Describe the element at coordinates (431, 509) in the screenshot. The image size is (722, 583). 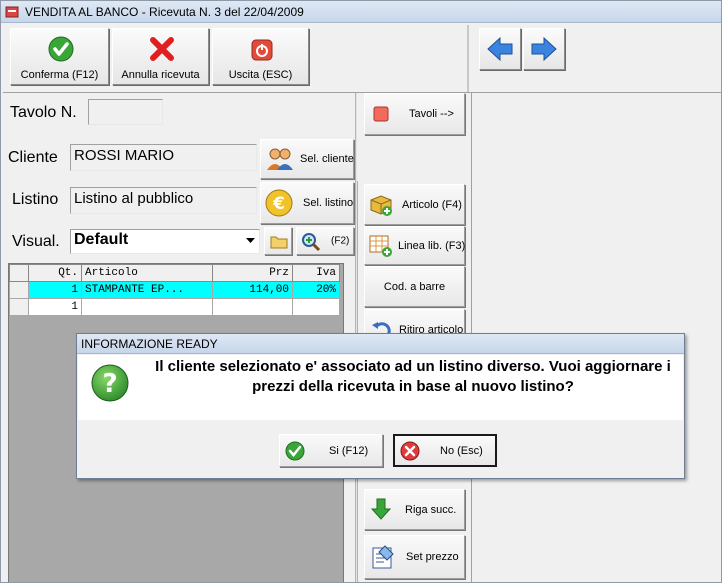
I see `next-row-label: Riga succ.` at that location.